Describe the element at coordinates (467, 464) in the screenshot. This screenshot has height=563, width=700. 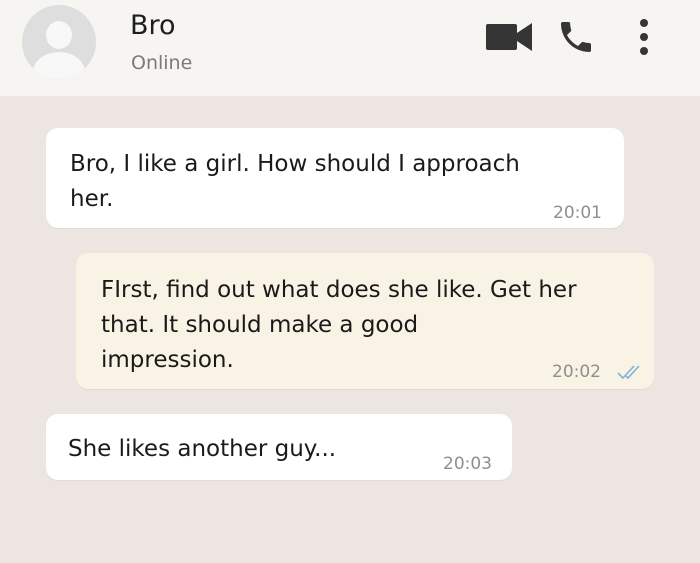
I see `message-time: 20:03` at that location.